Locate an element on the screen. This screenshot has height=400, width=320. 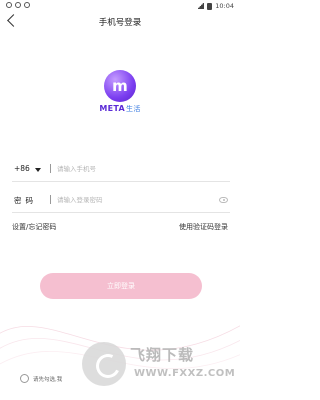
battery-icon is located at coordinates (210, 6).